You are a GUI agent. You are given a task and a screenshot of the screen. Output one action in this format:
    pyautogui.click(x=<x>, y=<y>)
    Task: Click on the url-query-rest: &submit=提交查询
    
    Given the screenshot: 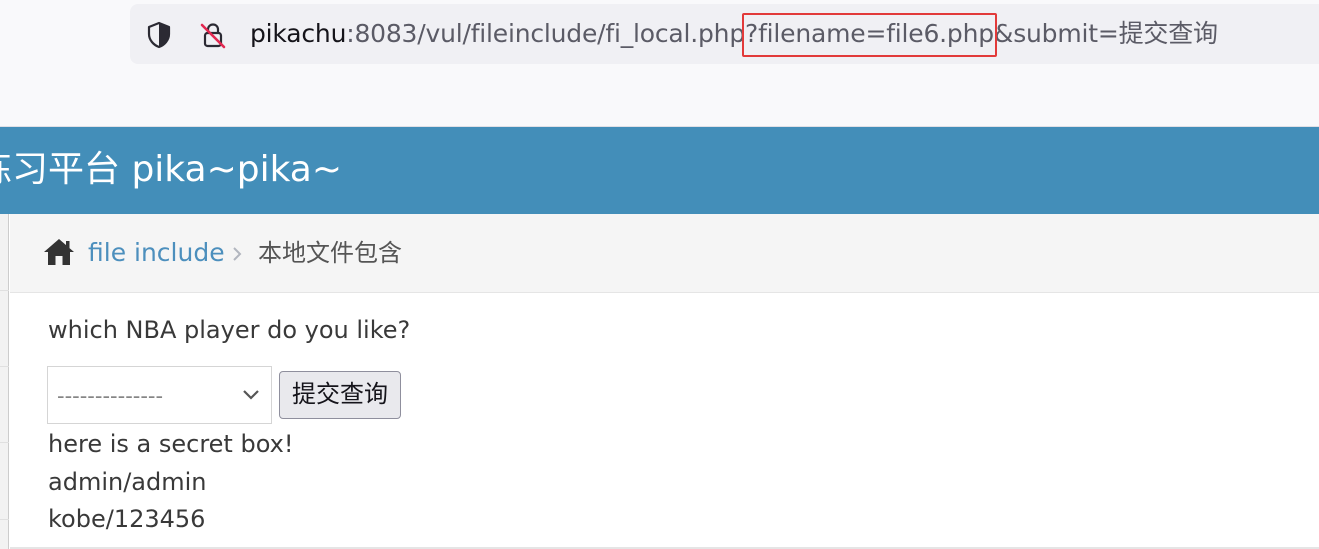 What is the action you would take?
    pyautogui.click(x=1105, y=33)
    